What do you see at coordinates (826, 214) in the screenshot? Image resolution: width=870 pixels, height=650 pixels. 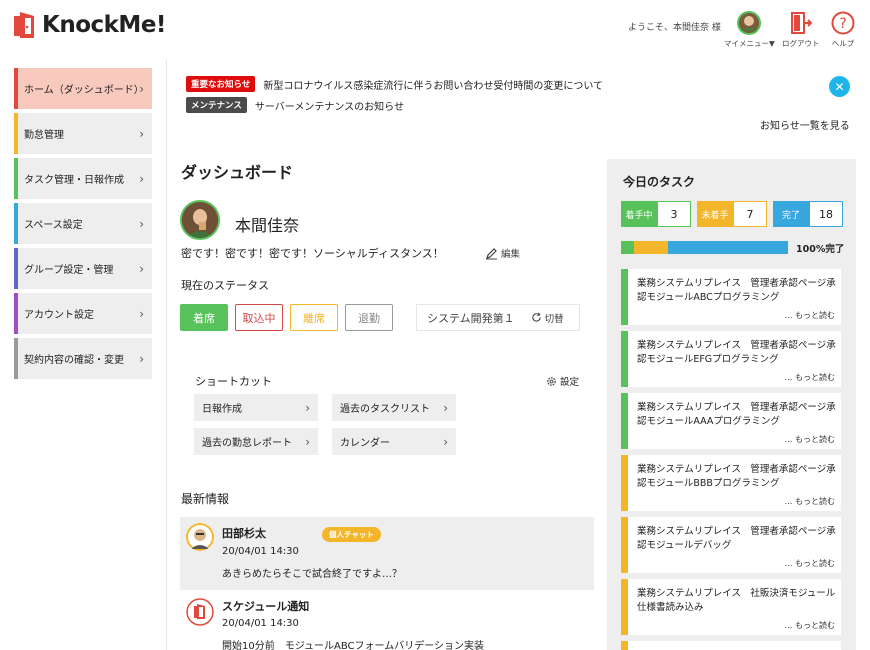 I see `count-value: 18` at bounding box center [826, 214].